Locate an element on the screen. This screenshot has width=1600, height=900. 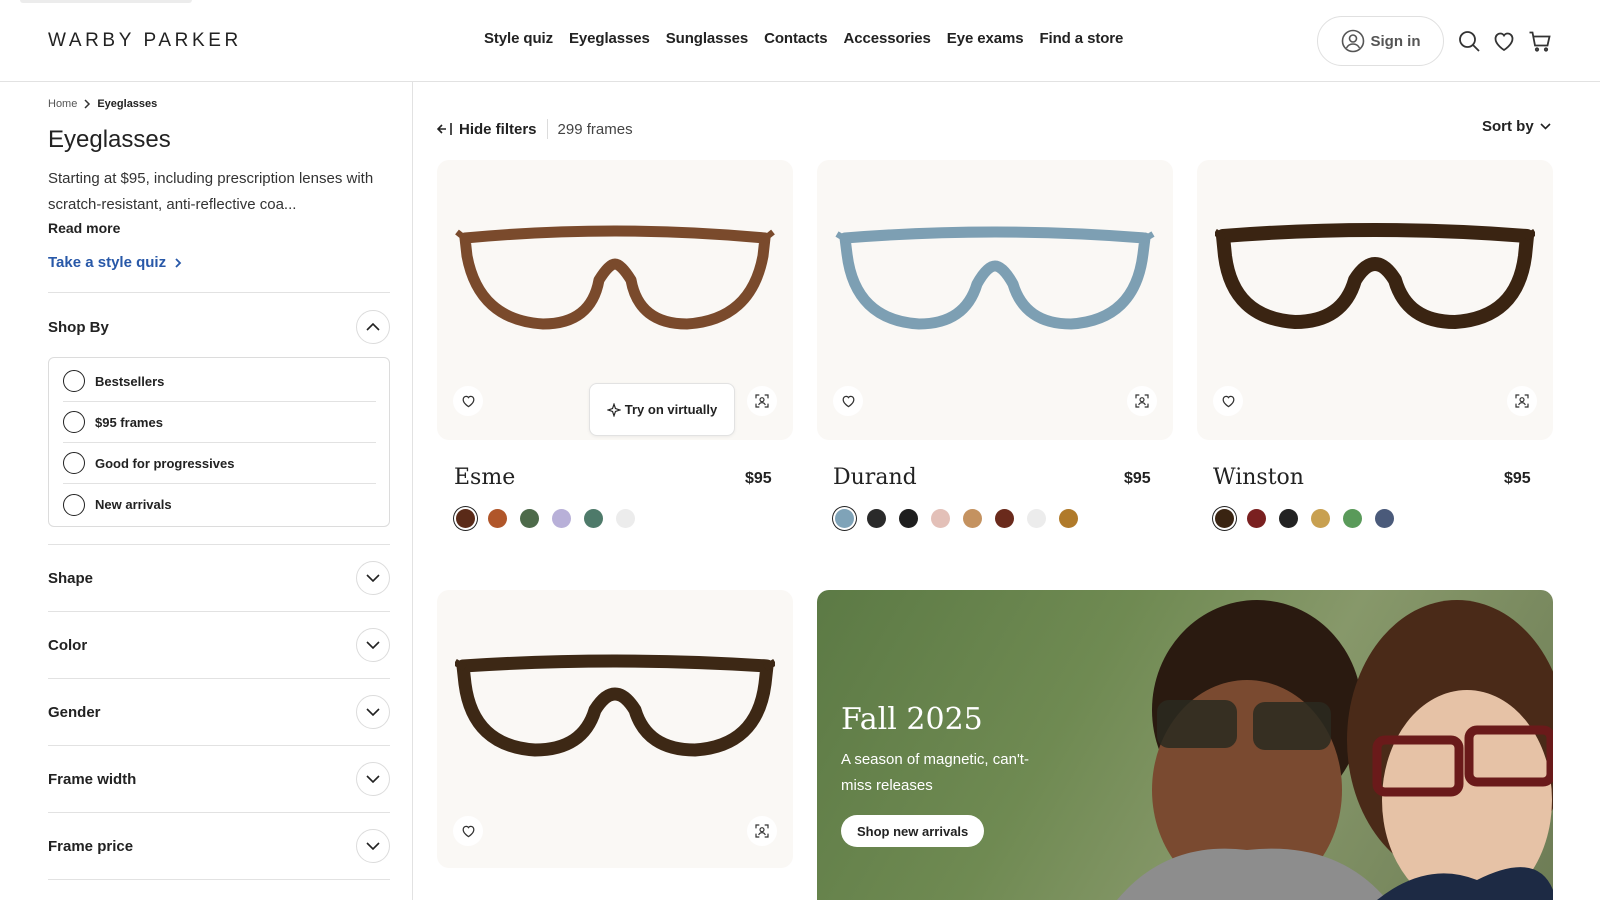
product-card-winston is located at coordinates (1375, 300).